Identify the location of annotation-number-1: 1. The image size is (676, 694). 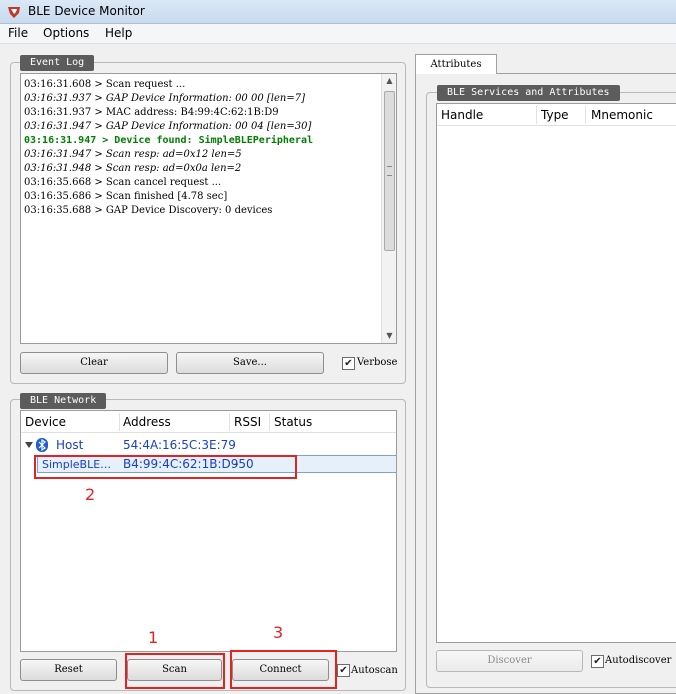
(153, 637).